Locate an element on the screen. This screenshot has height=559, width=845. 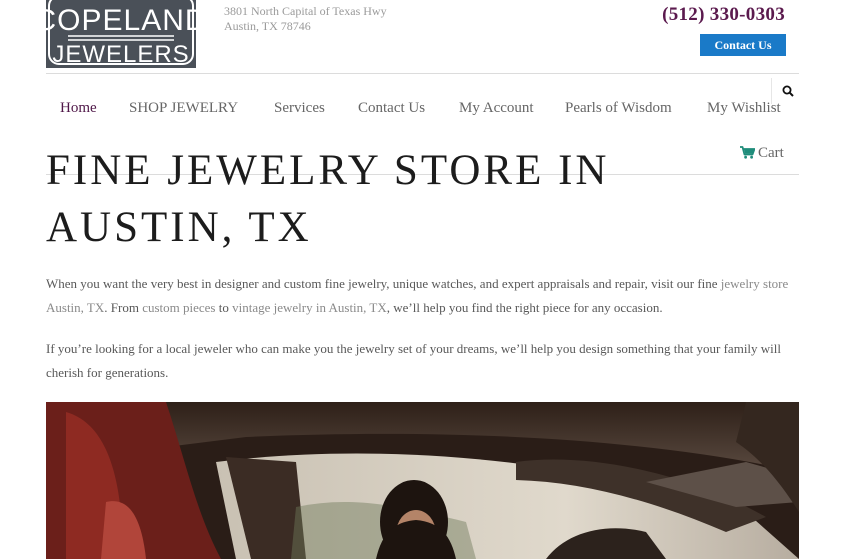
logo-line1: COPELAND is located at coordinates (121, 20).